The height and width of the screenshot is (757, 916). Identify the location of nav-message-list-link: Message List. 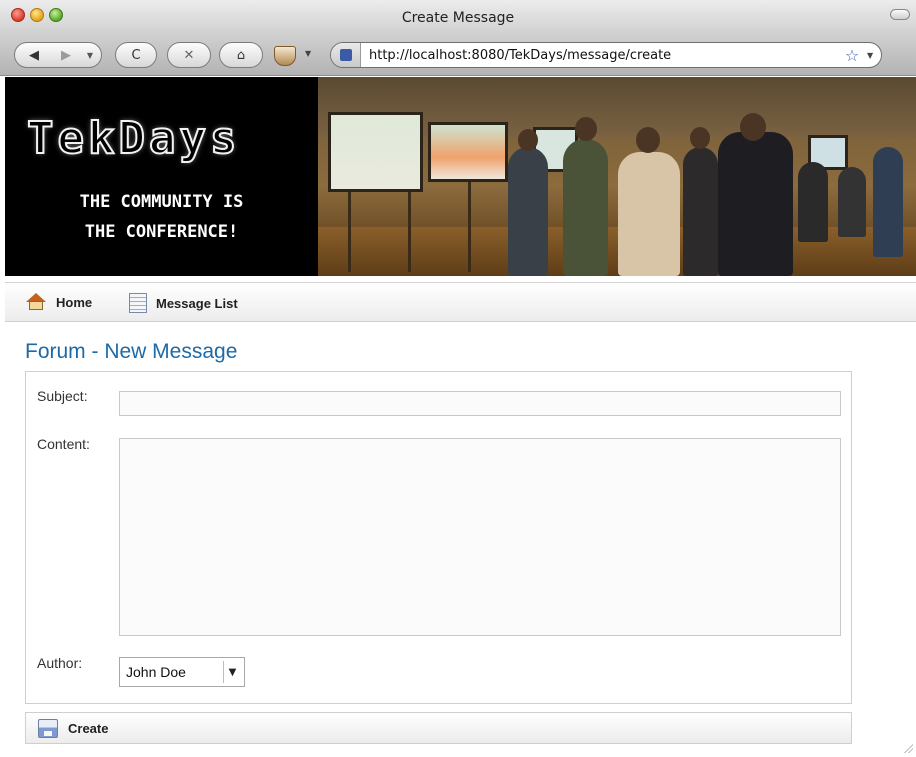
(183, 303).